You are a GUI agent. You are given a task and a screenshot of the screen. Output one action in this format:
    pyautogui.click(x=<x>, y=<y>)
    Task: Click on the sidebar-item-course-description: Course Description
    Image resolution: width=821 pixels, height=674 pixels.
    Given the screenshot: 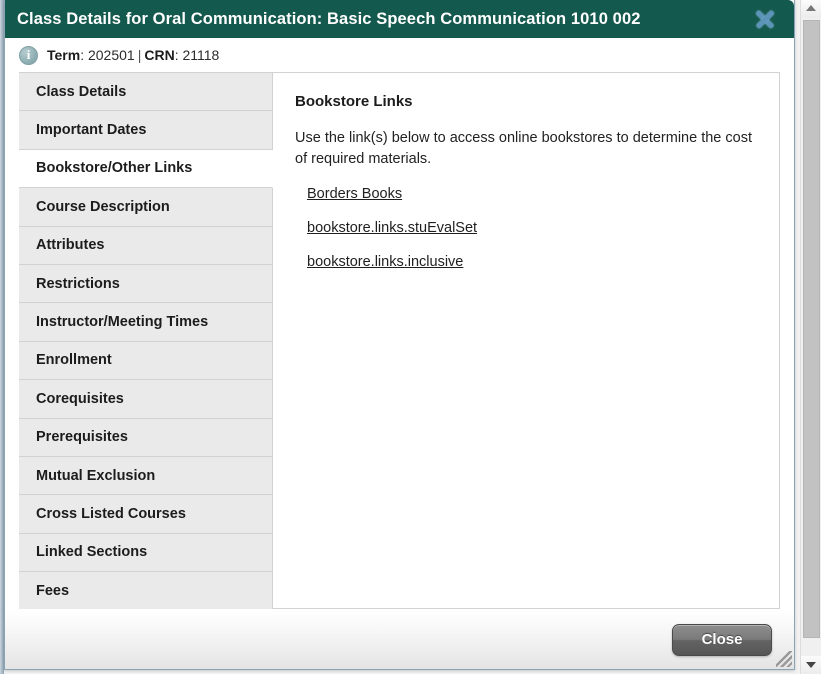 What is the action you would take?
    pyautogui.click(x=146, y=207)
    